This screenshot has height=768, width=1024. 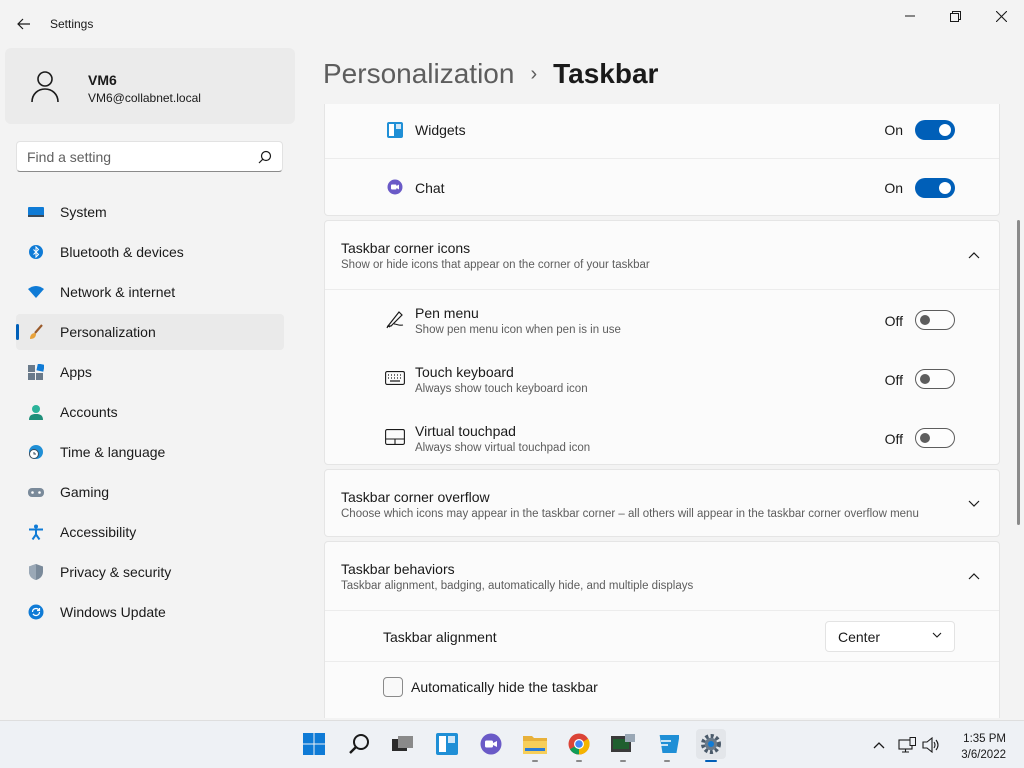 I want to click on virtual-touchpad-toggle, so click(x=935, y=438).